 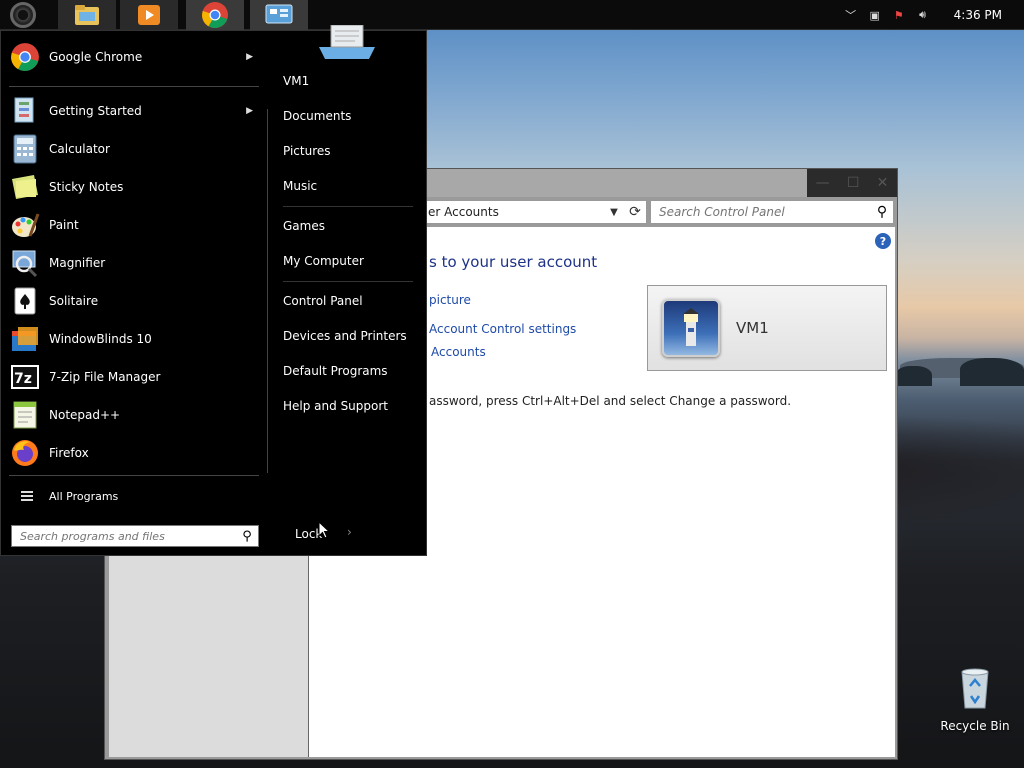 I want to click on user-account-control-link: Account Control settings, so click(x=502, y=329).